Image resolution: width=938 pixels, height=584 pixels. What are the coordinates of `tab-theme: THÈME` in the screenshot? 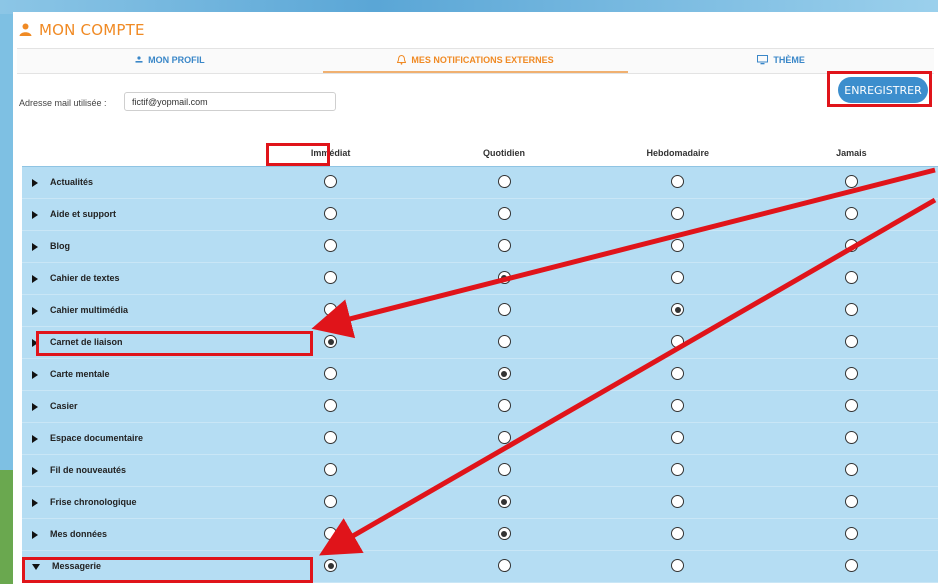 It's located at (781, 61).